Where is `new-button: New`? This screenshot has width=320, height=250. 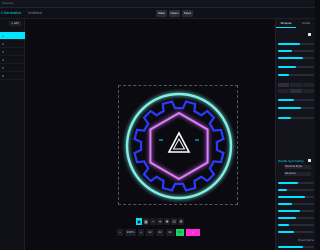 new-button: New is located at coordinates (161, 13).